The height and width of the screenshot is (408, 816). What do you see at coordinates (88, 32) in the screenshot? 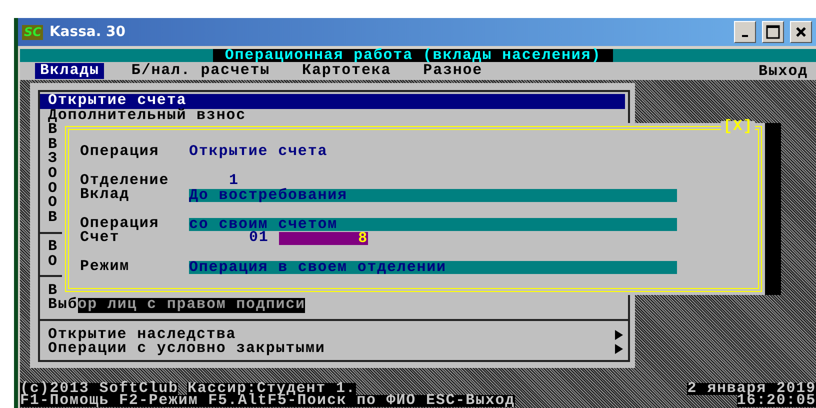
I see `window-title: Kassa. 30` at bounding box center [88, 32].